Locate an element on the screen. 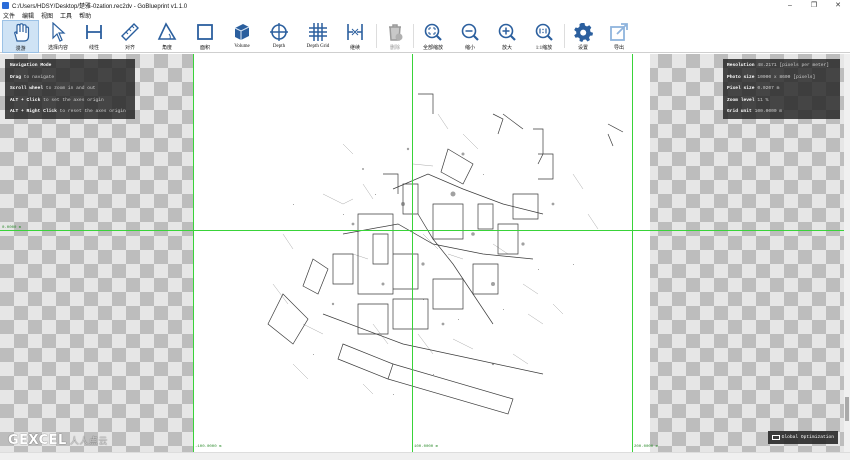 The height and width of the screenshot is (460, 850). tool-area-label: 面积 is located at coordinates (204, 48).